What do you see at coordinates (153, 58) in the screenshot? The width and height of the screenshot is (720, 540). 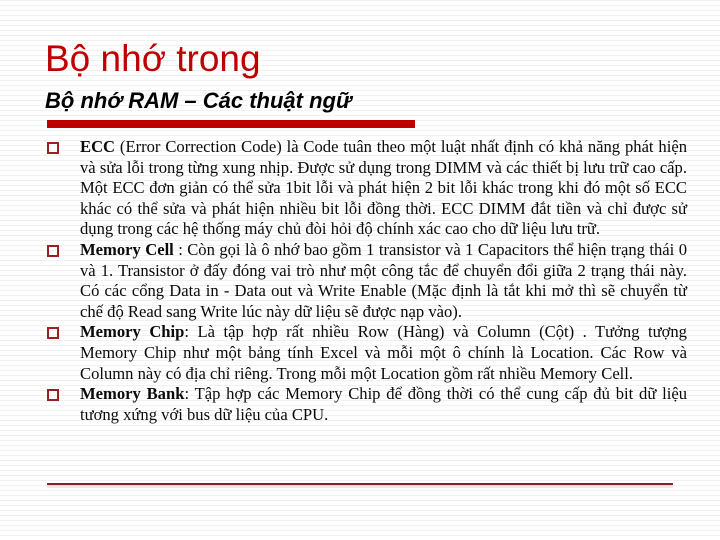 I see `page-title: Bộ nhớ trong` at bounding box center [153, 58].